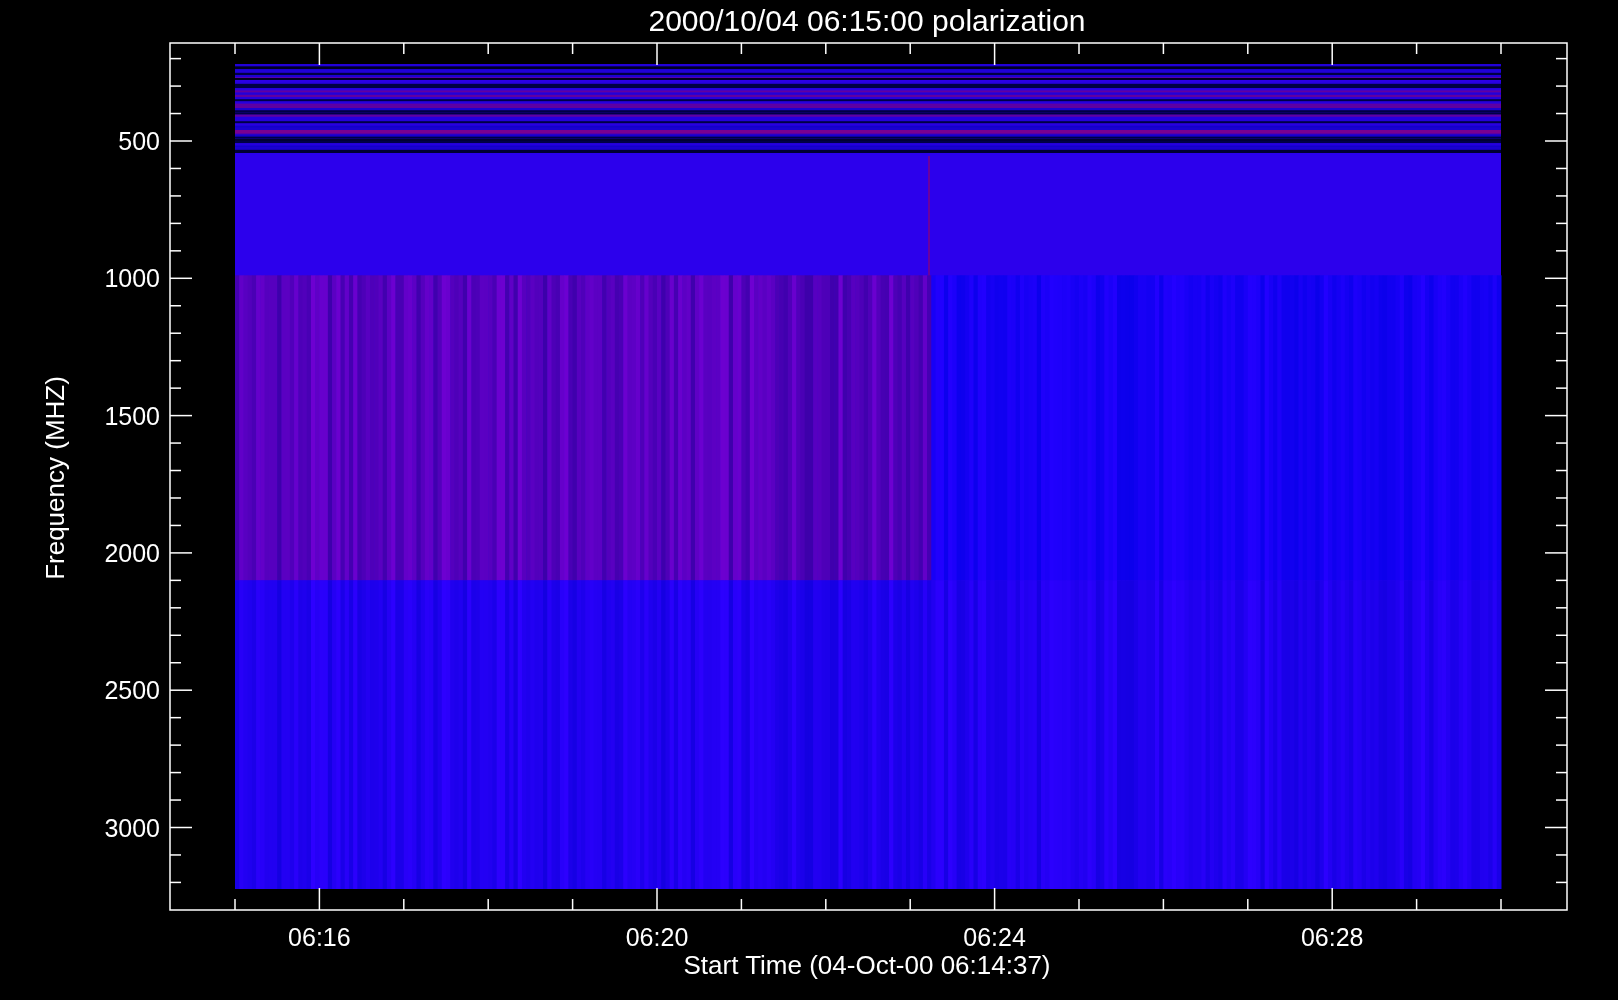 This screenshot has height=1000, width=1618. What do you see at coordinates (867, 20) in the screenshot?
I see `chart-title: 2000/10/04 06:15:00 polarization` at bounding box center [867, 20].